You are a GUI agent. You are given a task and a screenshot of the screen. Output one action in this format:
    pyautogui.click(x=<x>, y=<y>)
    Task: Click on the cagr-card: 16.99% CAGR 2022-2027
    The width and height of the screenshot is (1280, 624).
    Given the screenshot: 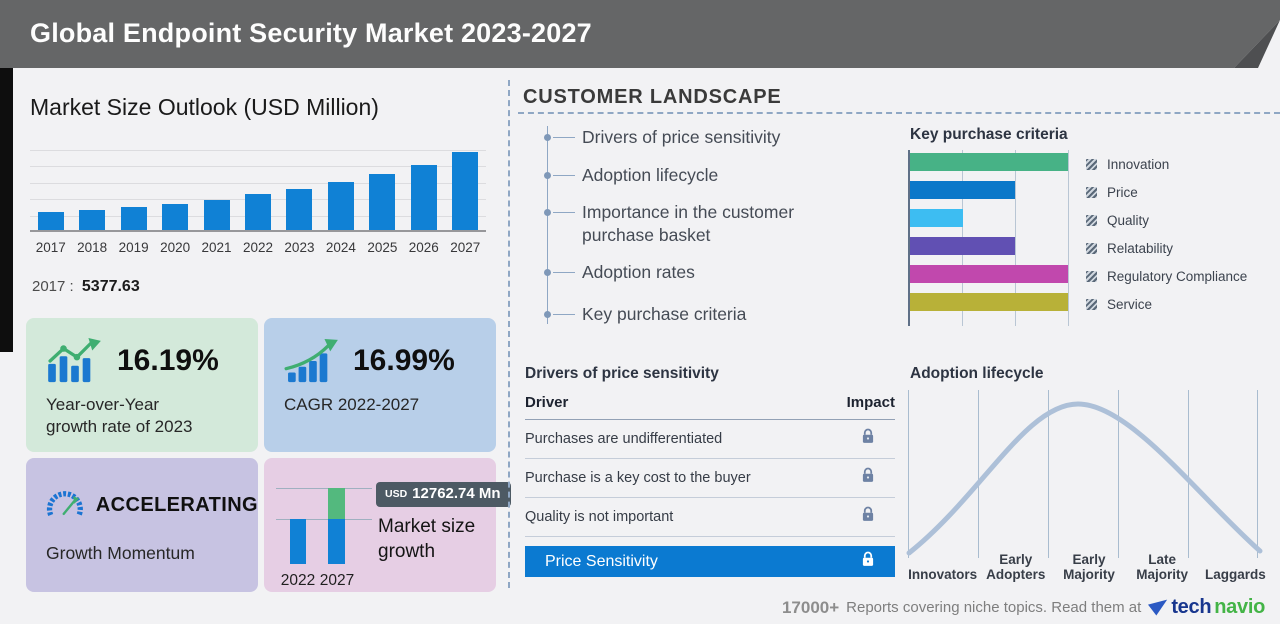 What is the action you would take?
    pyautogui.click(x=380, y=385)
    